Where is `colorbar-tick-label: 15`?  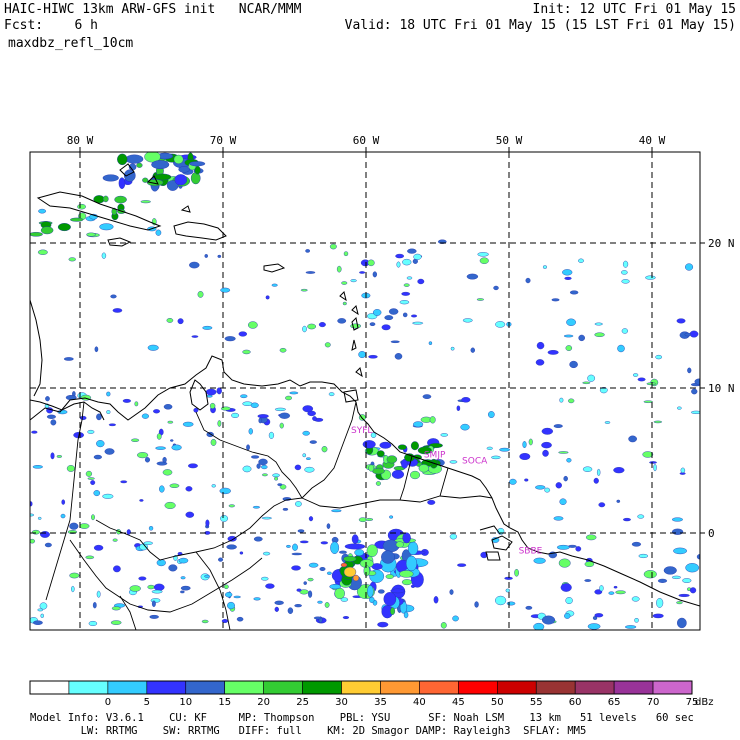
colorbar-tick-label: 15 is located at coordinates (224, 702).